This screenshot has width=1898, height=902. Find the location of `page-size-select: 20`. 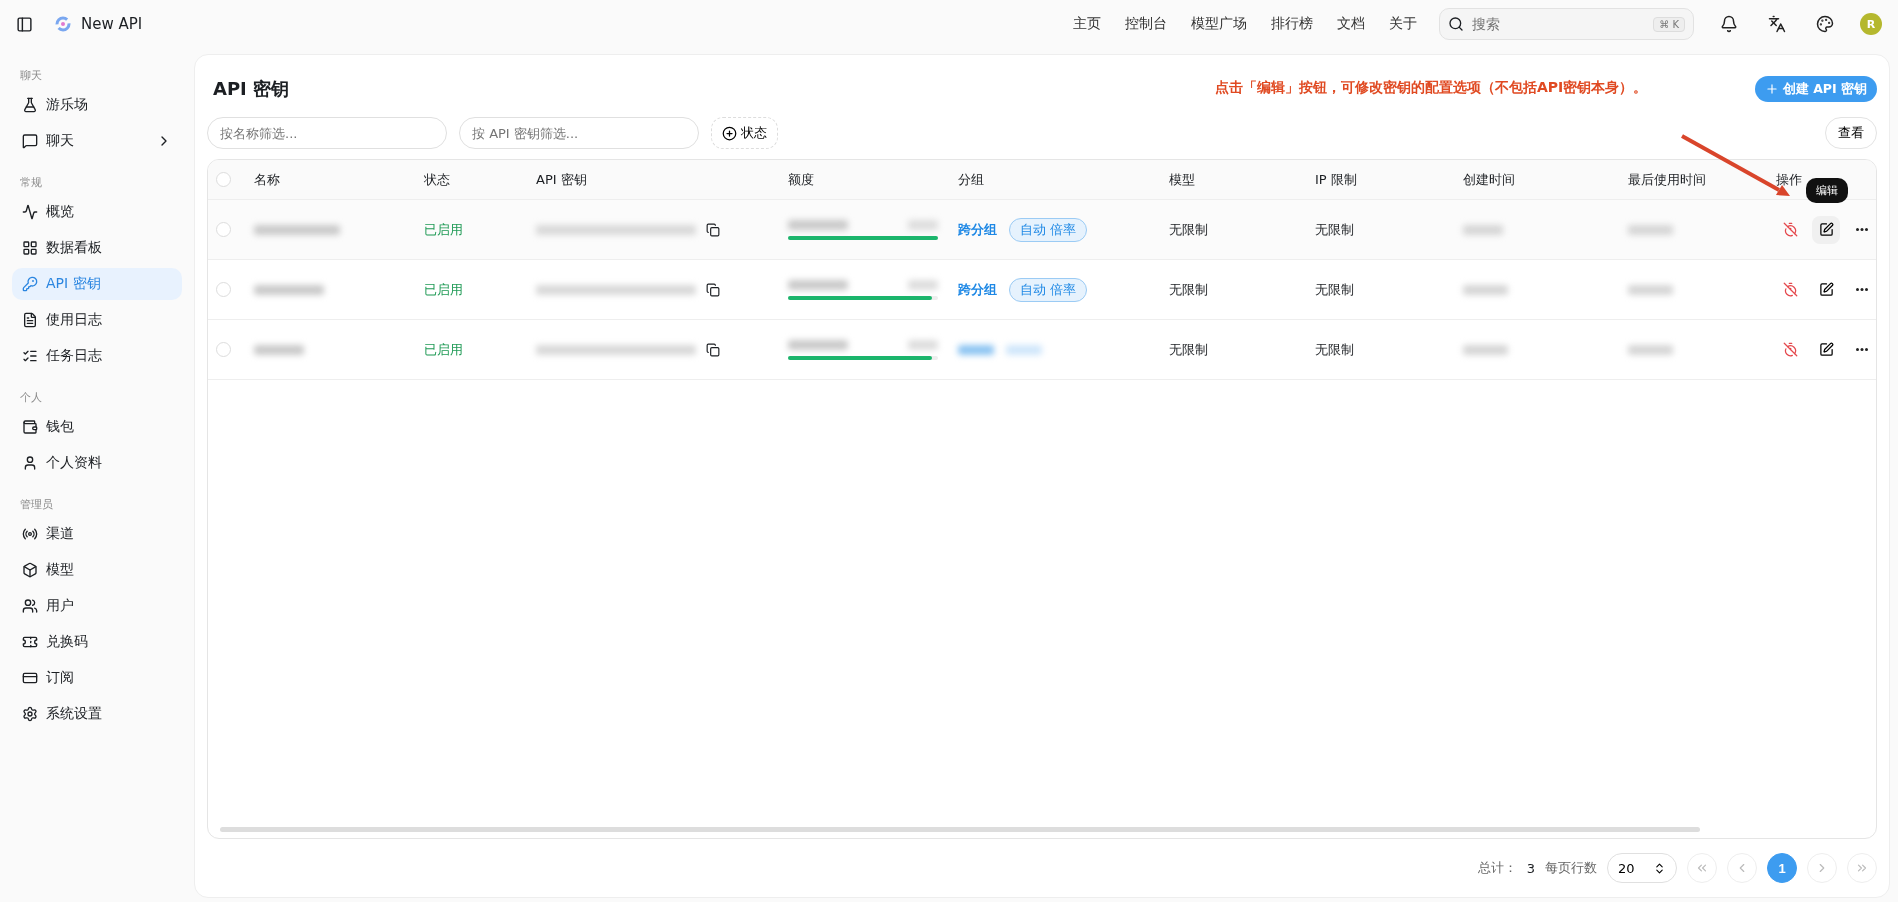

page-size-select: 20 is located at coordinates (1642, 868).